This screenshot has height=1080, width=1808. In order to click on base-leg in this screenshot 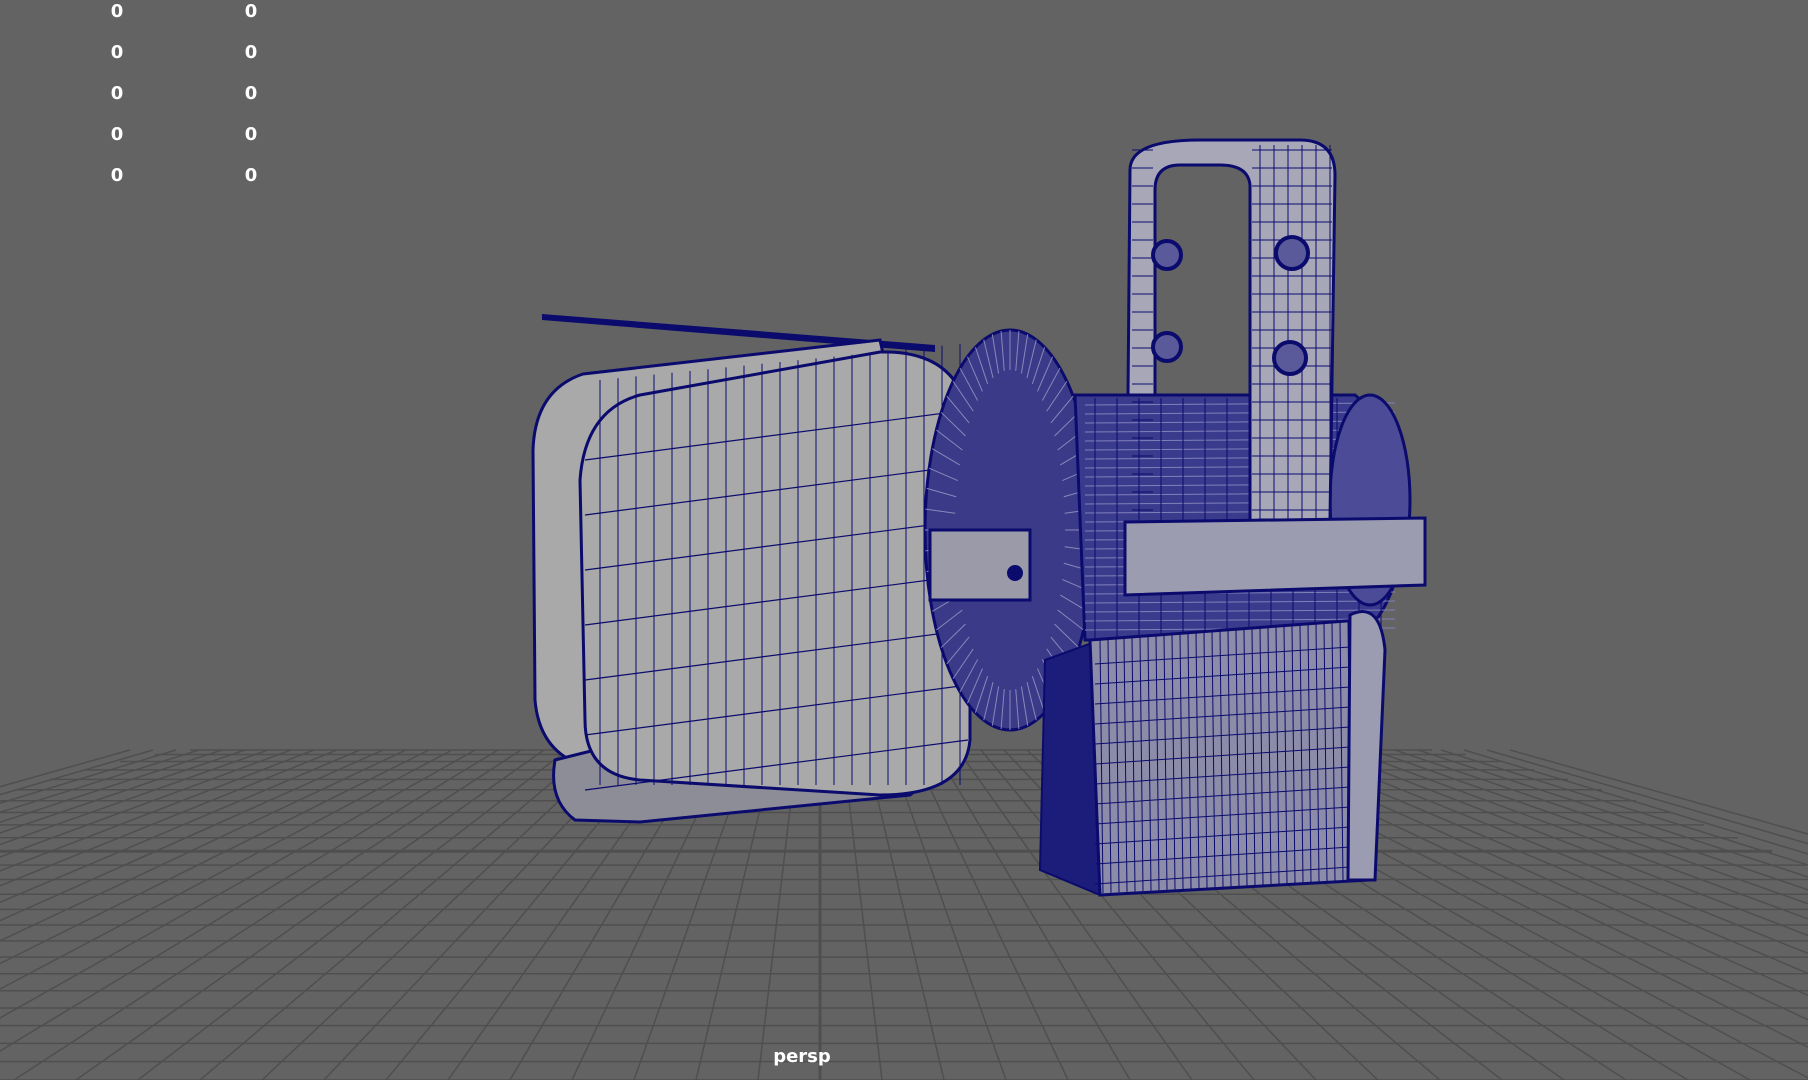, I will do `click(1366, 746)`.